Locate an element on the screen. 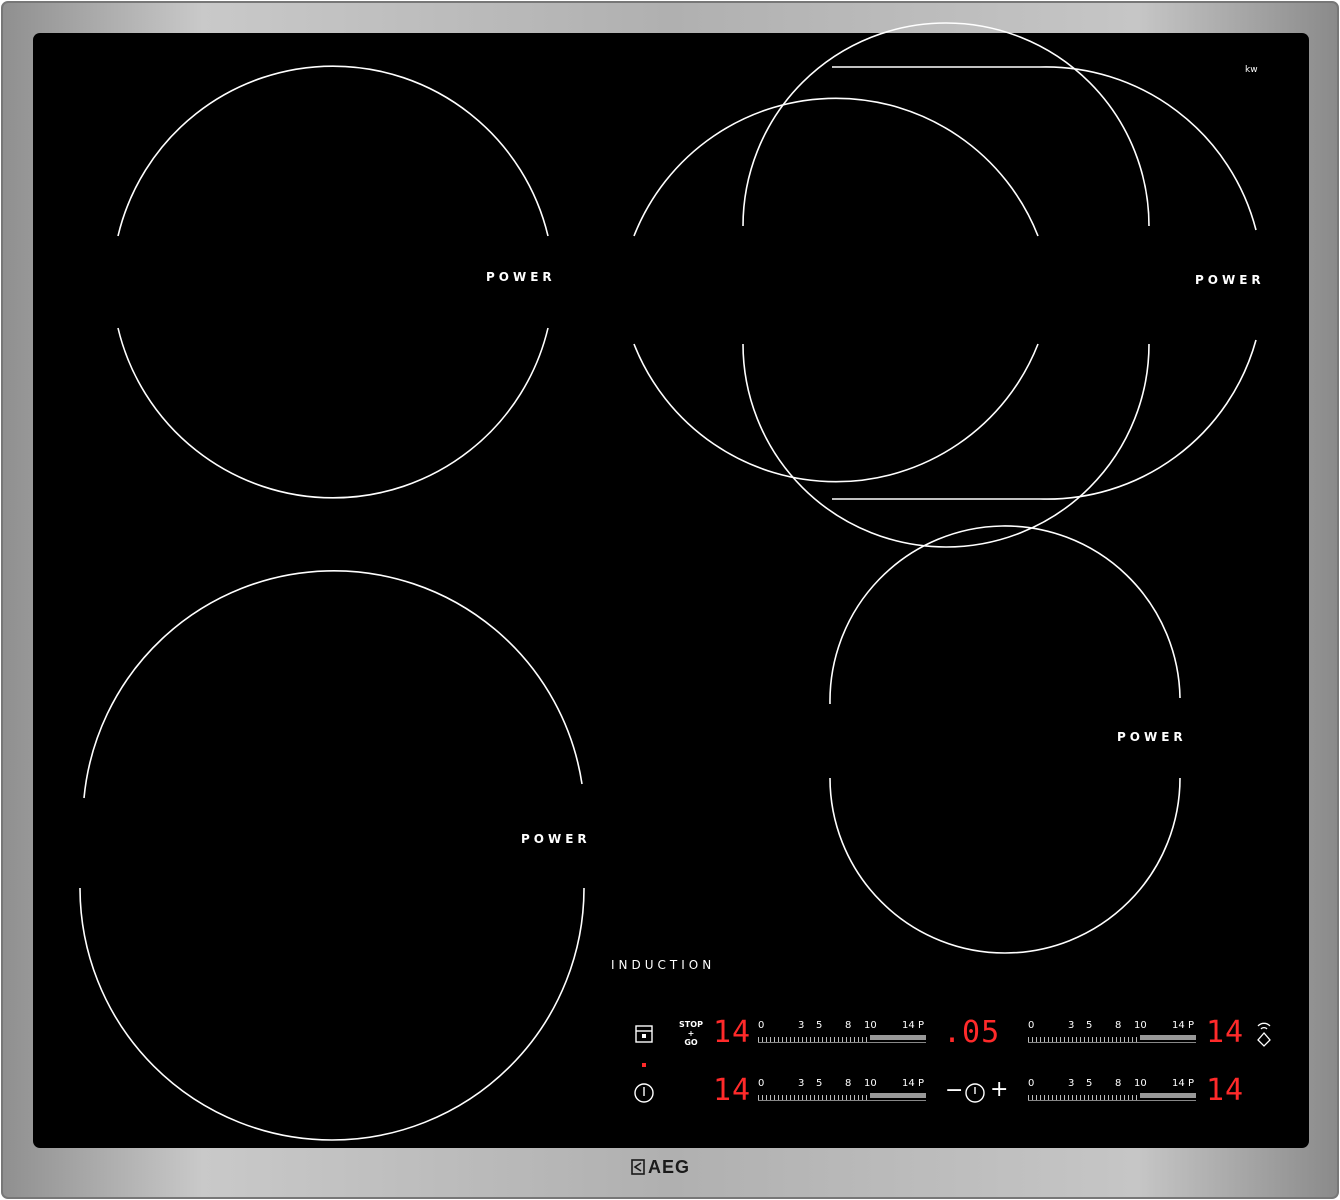  front-left-power-display: 14 is located at coordinates (732, 1090).